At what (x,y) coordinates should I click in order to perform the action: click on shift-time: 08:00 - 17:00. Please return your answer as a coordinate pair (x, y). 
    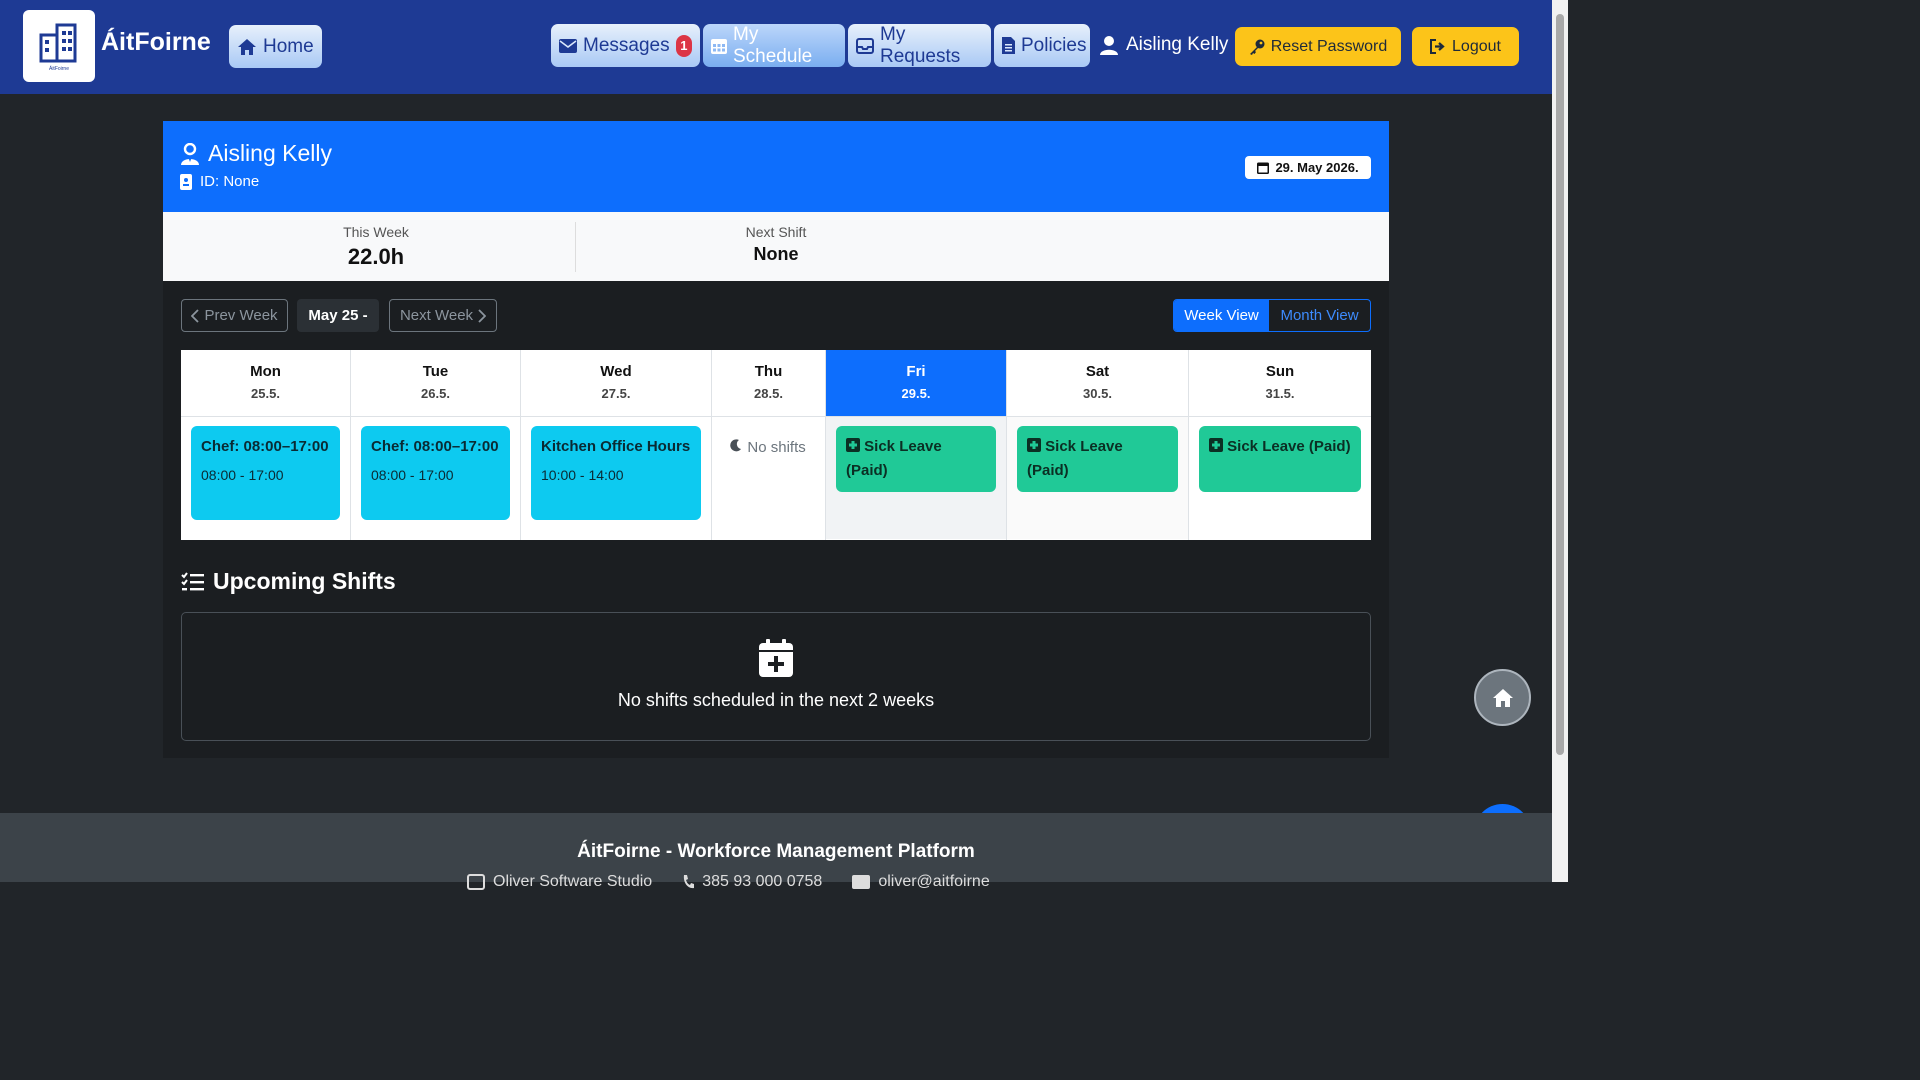
    Looking at the image, I should click on (412, 475).